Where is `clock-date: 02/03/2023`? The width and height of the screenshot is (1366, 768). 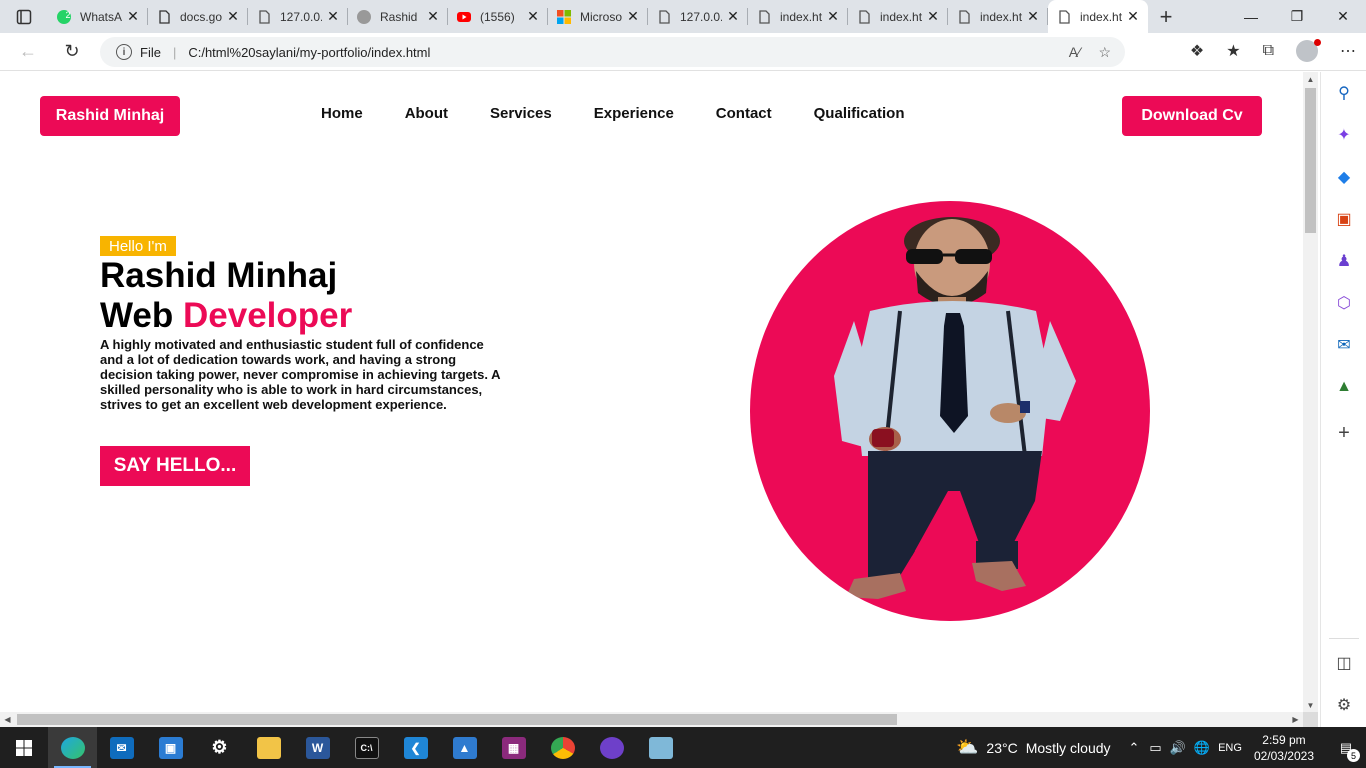
clock-date: 02/03/2023 is located at coordinates (1283, 755).